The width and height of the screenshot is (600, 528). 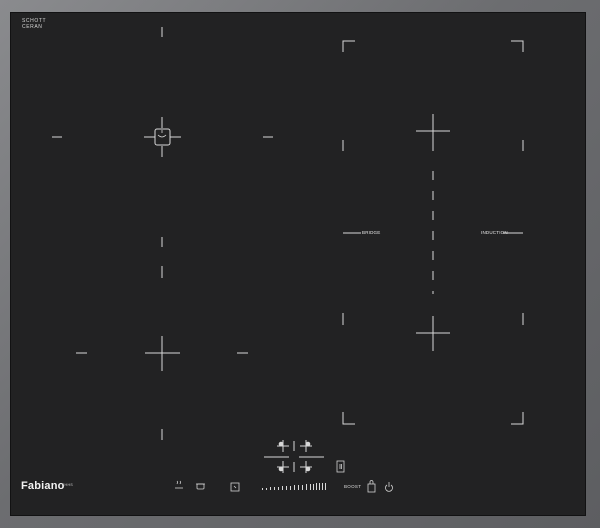 What do you see at coordinates (389, 487) in the screenshot?
I see `power-icon` at bounding box center [389, 487].